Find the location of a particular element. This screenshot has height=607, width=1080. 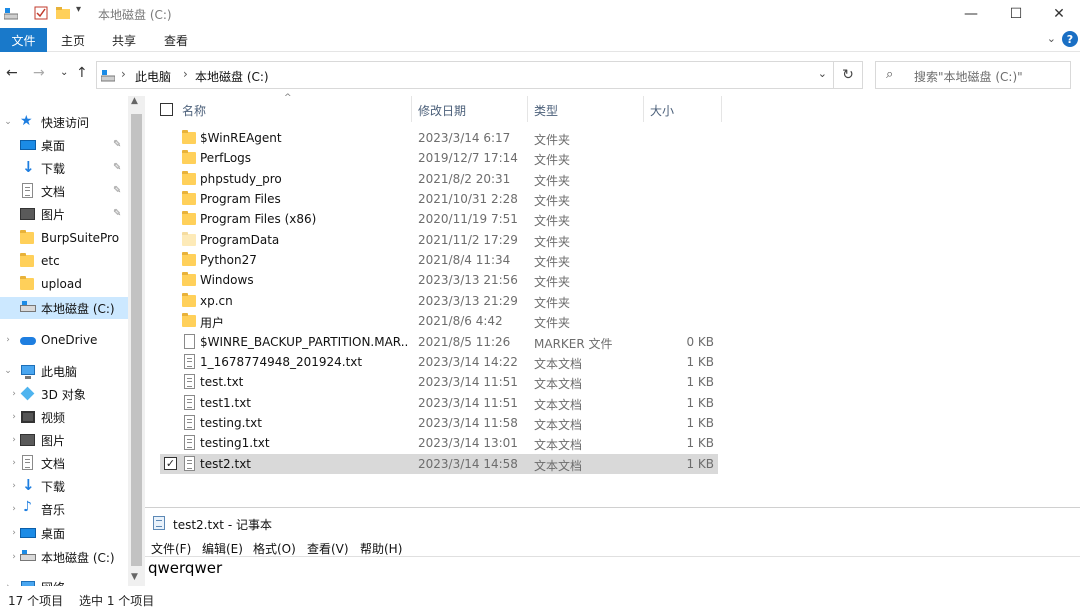

ribbon-tabs: 文件 主页 共享 查看 ⌄ ? is located at coordinates (540, 40).